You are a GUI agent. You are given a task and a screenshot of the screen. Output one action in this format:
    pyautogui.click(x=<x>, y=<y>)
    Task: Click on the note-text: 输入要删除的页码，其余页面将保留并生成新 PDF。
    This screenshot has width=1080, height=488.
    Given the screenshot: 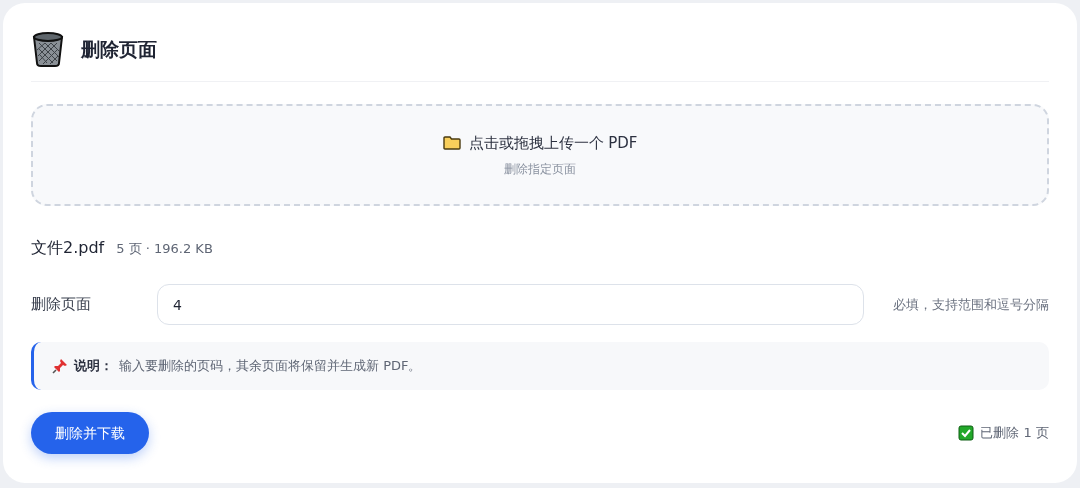 What is the action you would take?
    pyautogui.click(x=270, y=366)
    